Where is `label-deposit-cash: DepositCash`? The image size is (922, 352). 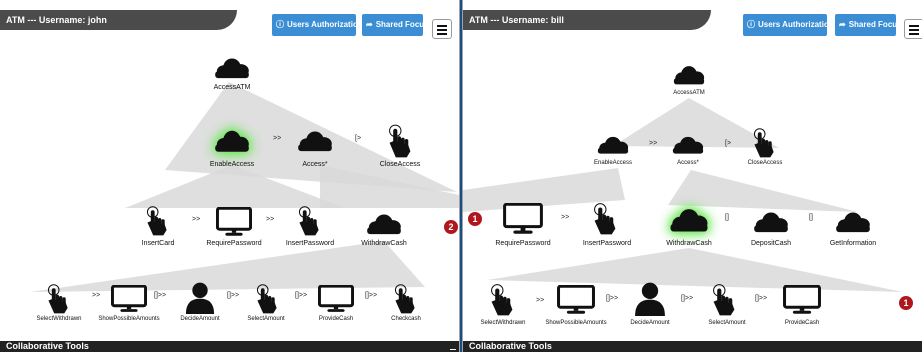
label-deposit-cash: DepositCash is located at coordinates (771, 243).